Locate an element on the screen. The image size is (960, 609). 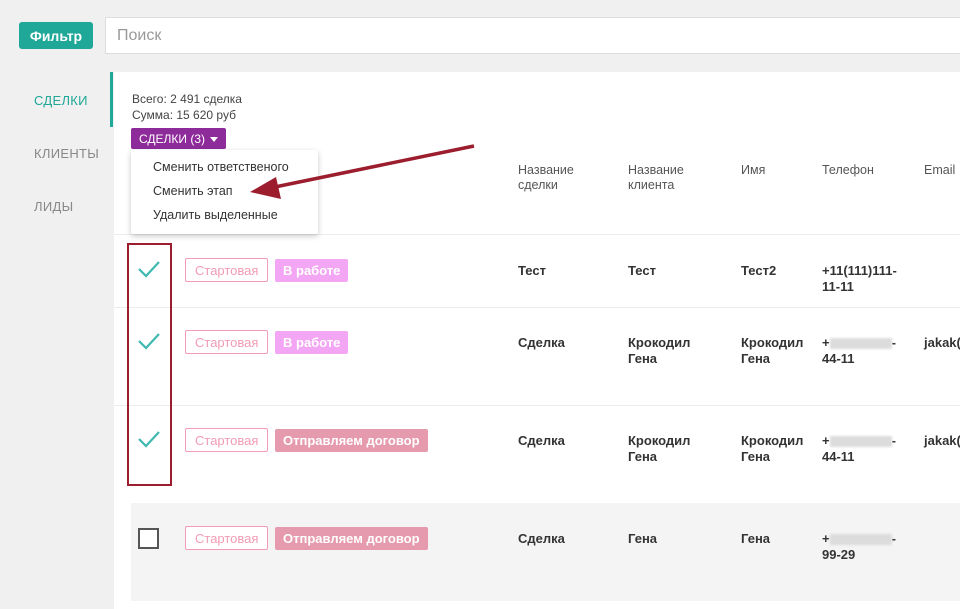
annotation-arrow-icon is located at coordinates (362, 171).